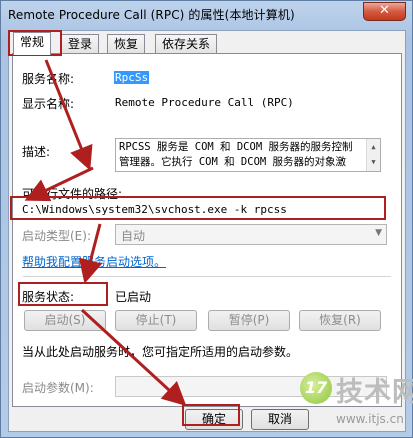  I want to click on start-button: 启动(S), so click(65, 320).